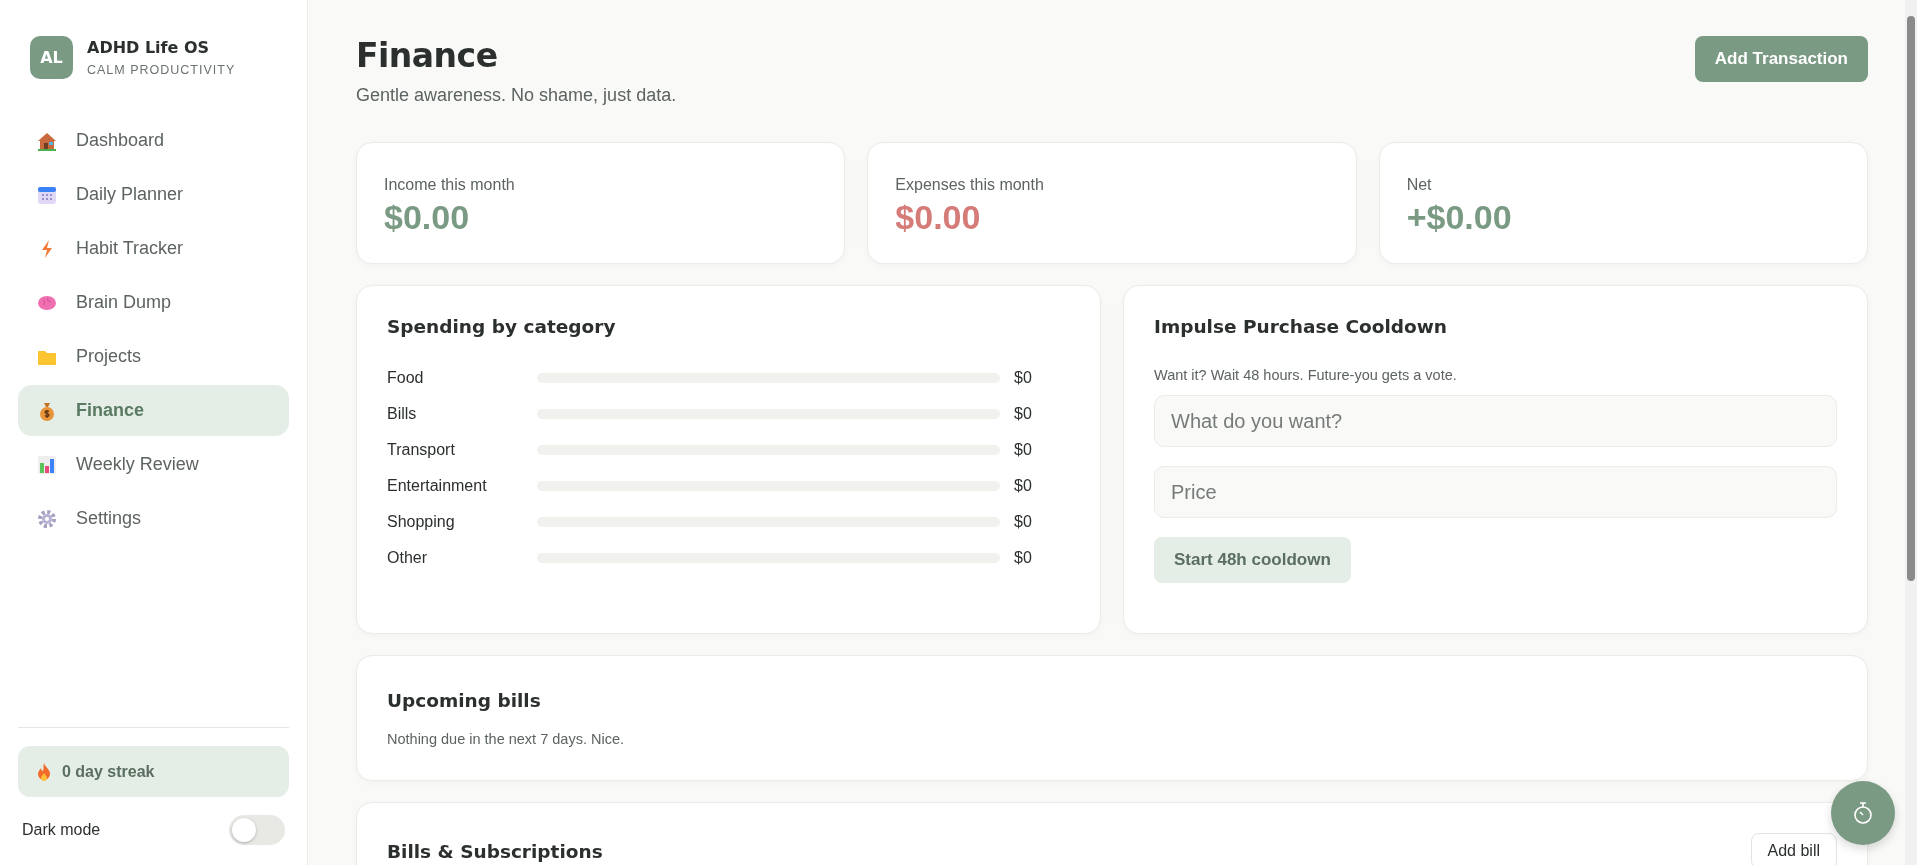 Image resolution: width=1917 pixels, height=865 pixels. What do you see at coordinates (153, 356) in the screenshot?
I see `nav-item: Projects` at bounding box center [153, 356].